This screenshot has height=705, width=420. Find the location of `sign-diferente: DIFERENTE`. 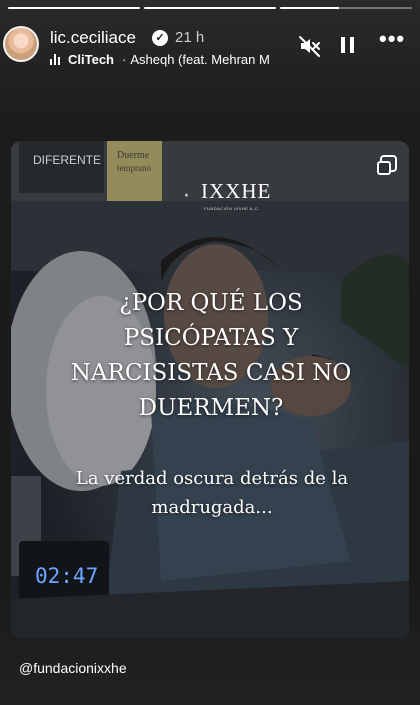

sign-diferente: DIFERENTE is located at coordinates (67, 160).